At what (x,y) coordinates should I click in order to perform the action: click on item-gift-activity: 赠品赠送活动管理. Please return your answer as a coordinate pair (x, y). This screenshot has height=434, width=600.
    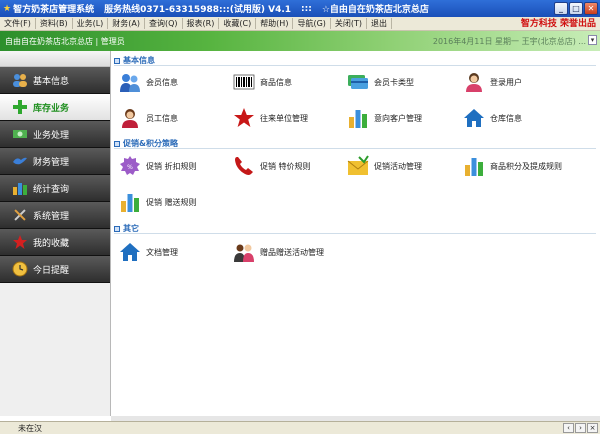
    Looking at the image, I should click on (278, 252).